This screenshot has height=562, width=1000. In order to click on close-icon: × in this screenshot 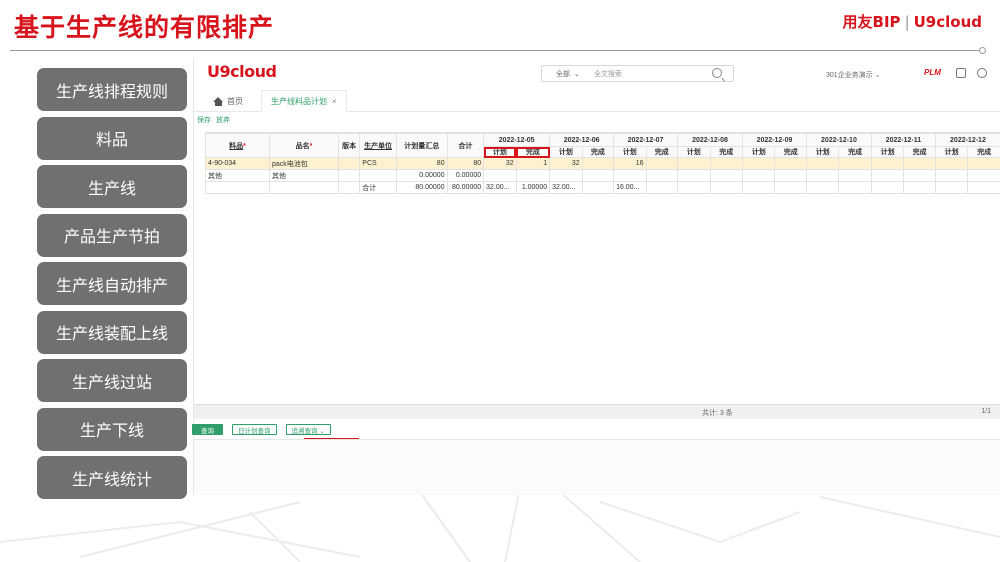, I will do `click(334, 101)`.